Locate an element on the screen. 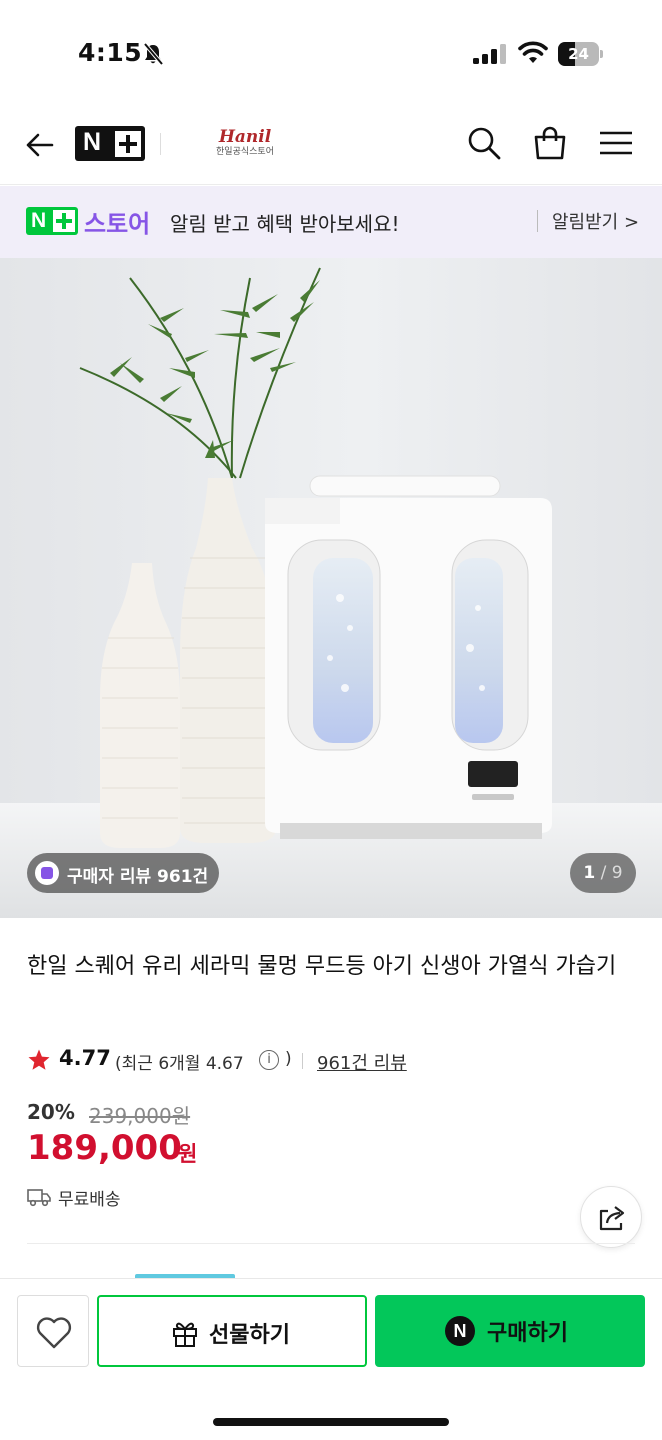 The image size is (662, 1440). gift-button: 선물하기 is located at coordinates (232, 1331).